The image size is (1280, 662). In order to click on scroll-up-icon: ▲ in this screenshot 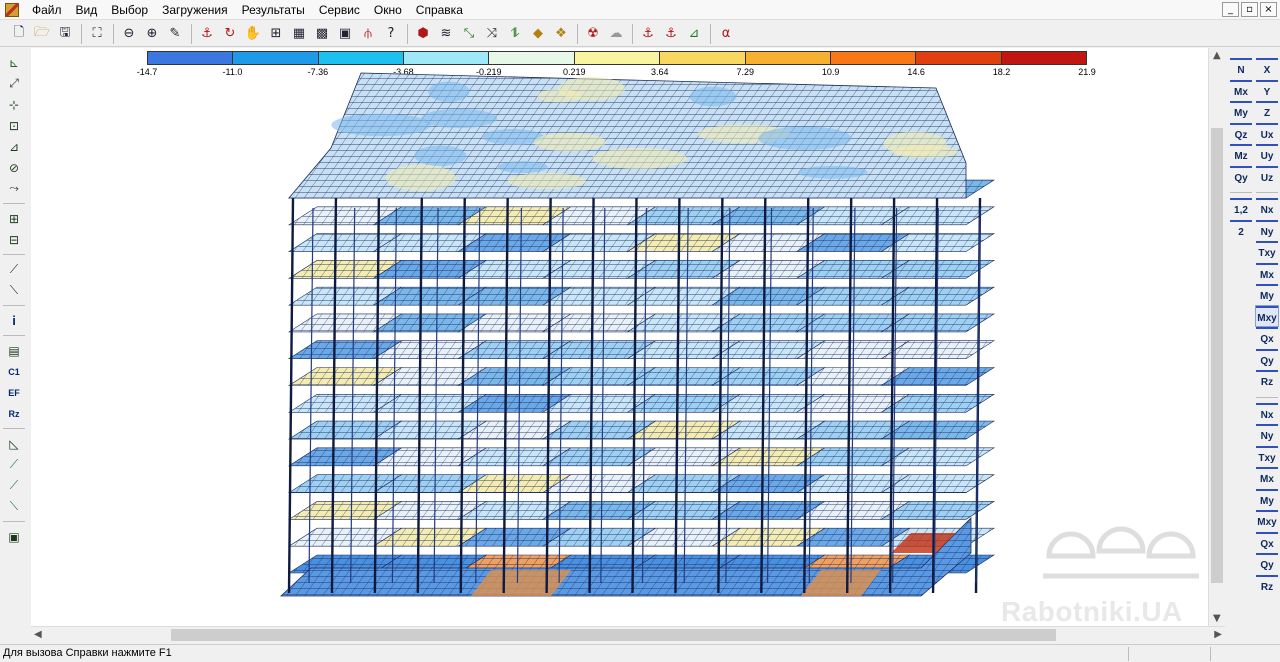, I will do `click(1217, 55)`.